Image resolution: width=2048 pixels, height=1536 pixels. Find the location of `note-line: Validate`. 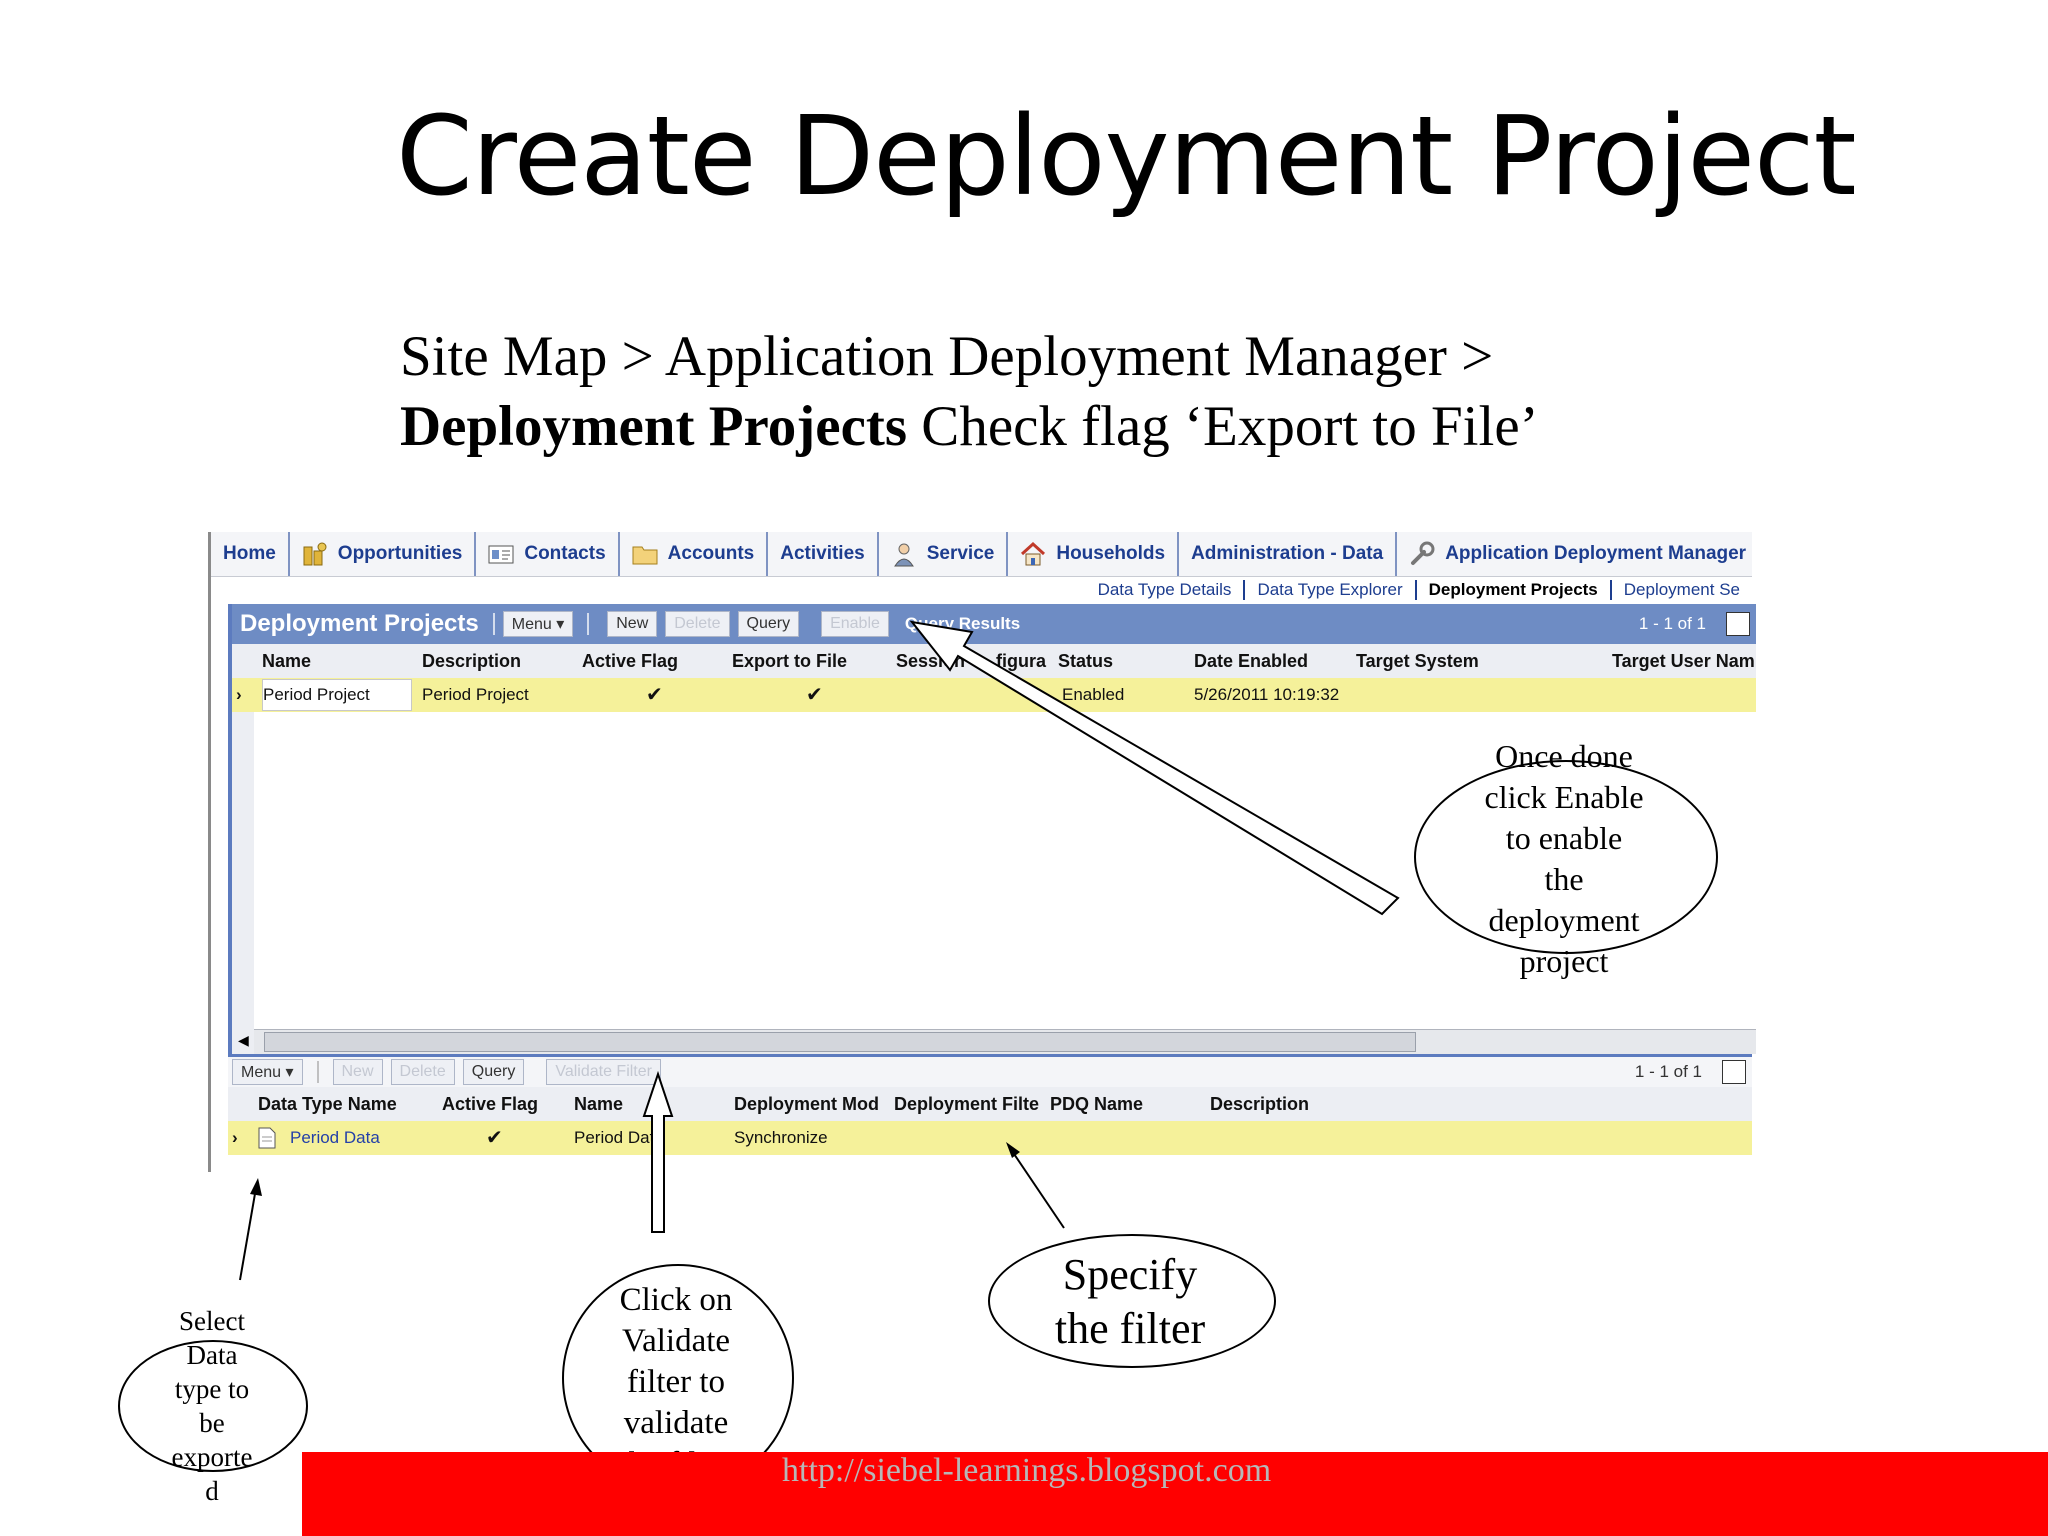

note-line: Validate is located at coordinates (676, 1341).